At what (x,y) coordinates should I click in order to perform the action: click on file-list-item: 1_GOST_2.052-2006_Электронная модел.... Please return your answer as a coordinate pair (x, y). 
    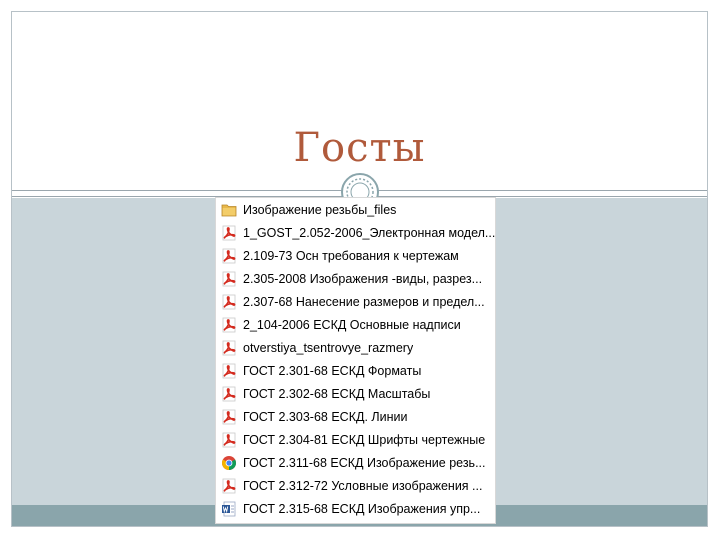
    Looking at the image, I should click on (355, 232).